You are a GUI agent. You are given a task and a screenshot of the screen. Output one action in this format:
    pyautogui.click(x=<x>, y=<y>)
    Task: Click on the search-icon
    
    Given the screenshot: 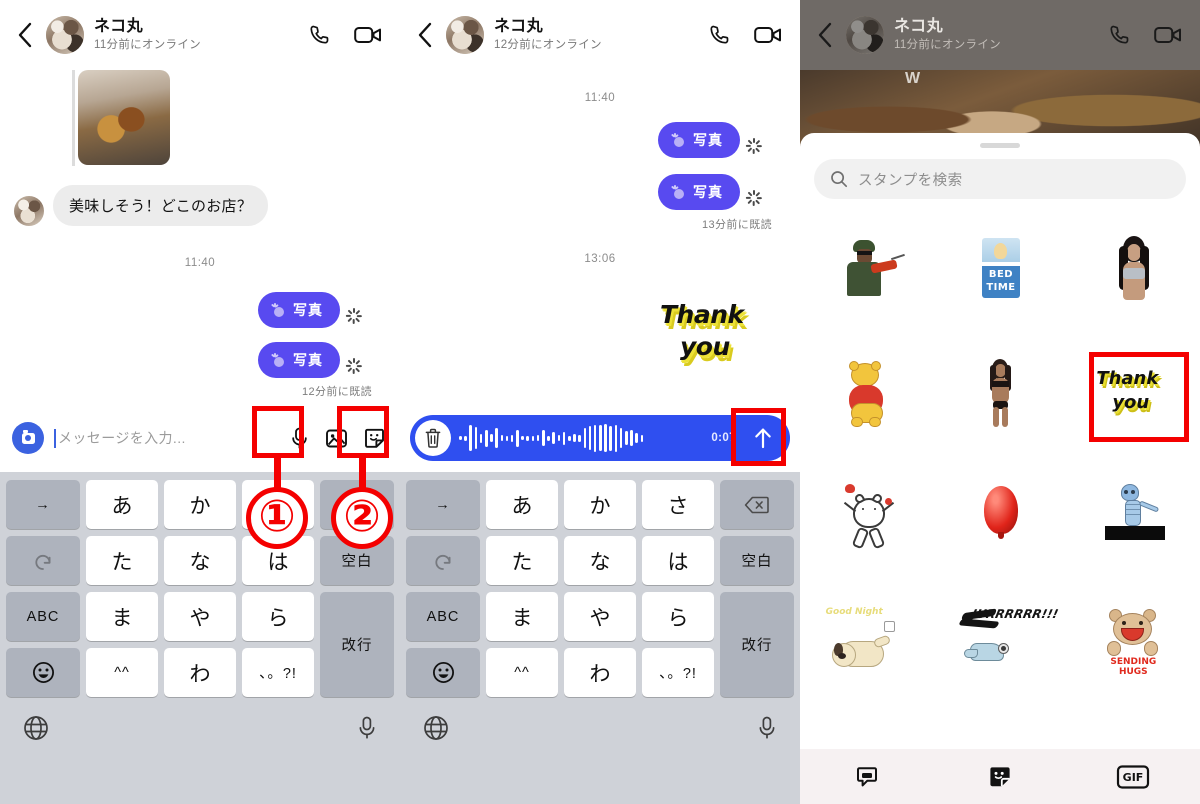 What is the action you would take?
    pyautogui.click(x=839, y=179)
    